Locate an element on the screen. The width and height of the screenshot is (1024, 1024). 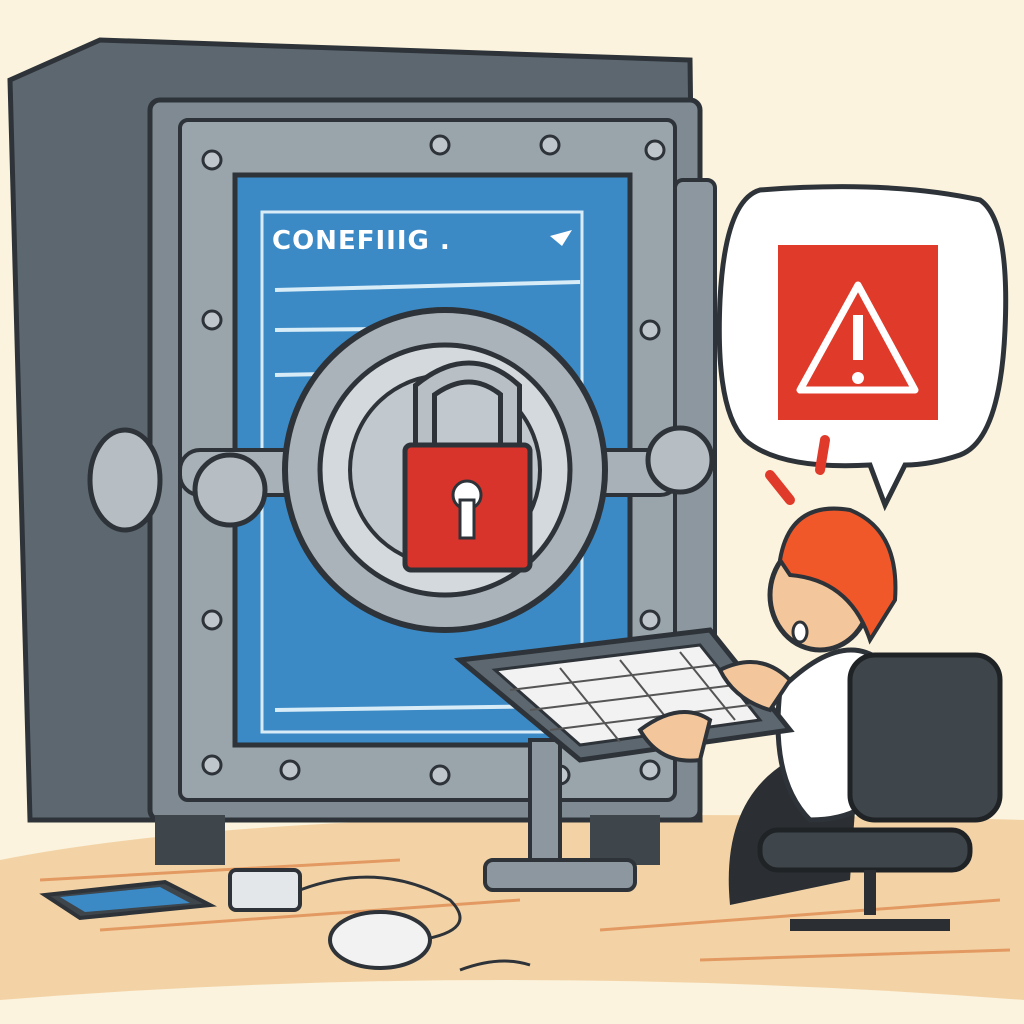
warning-icon is located at coordinates (858, 332).